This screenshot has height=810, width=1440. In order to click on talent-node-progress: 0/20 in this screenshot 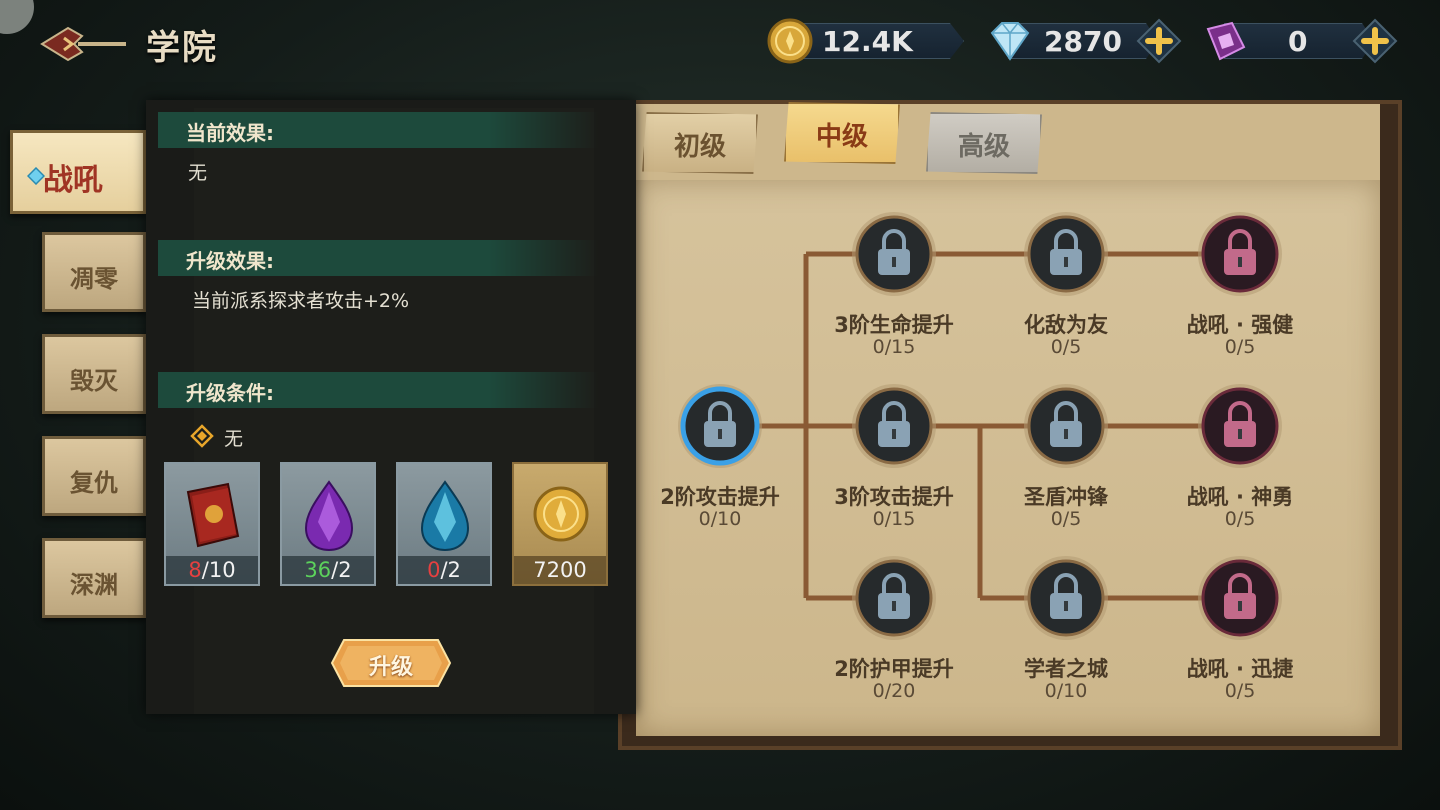, I will do `click(894, 691)`.